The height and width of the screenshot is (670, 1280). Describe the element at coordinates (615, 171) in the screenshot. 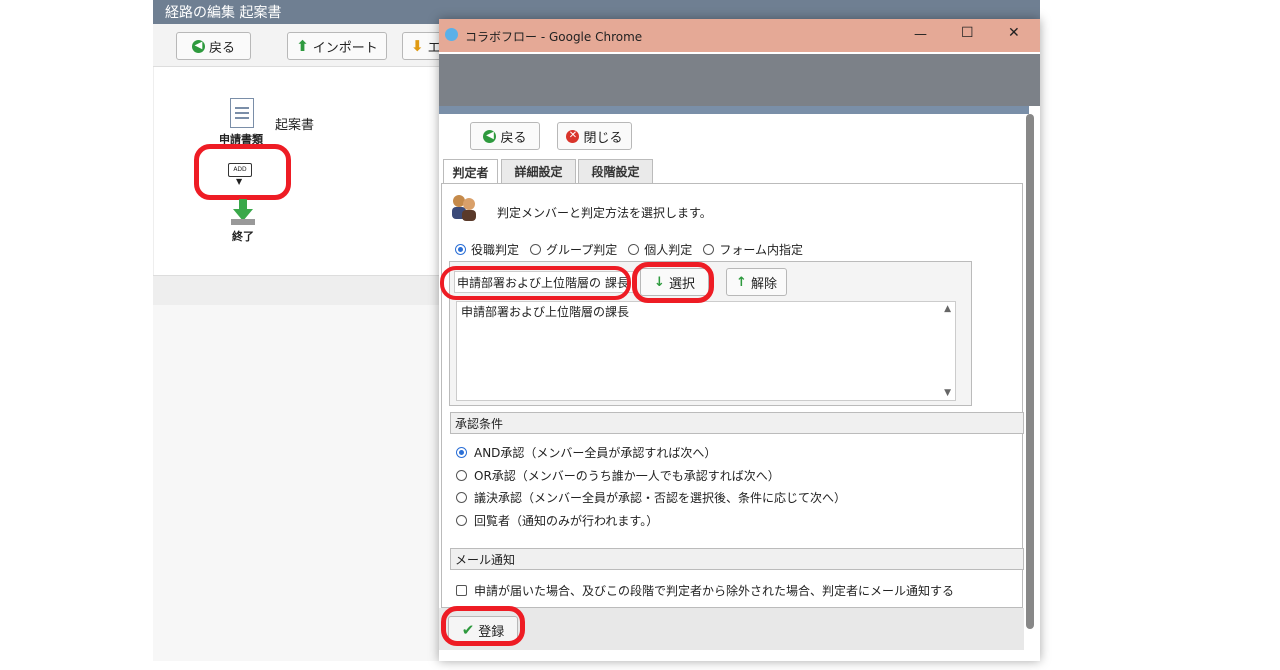

I see `tab-stage-settings: 段階設定` at that location.